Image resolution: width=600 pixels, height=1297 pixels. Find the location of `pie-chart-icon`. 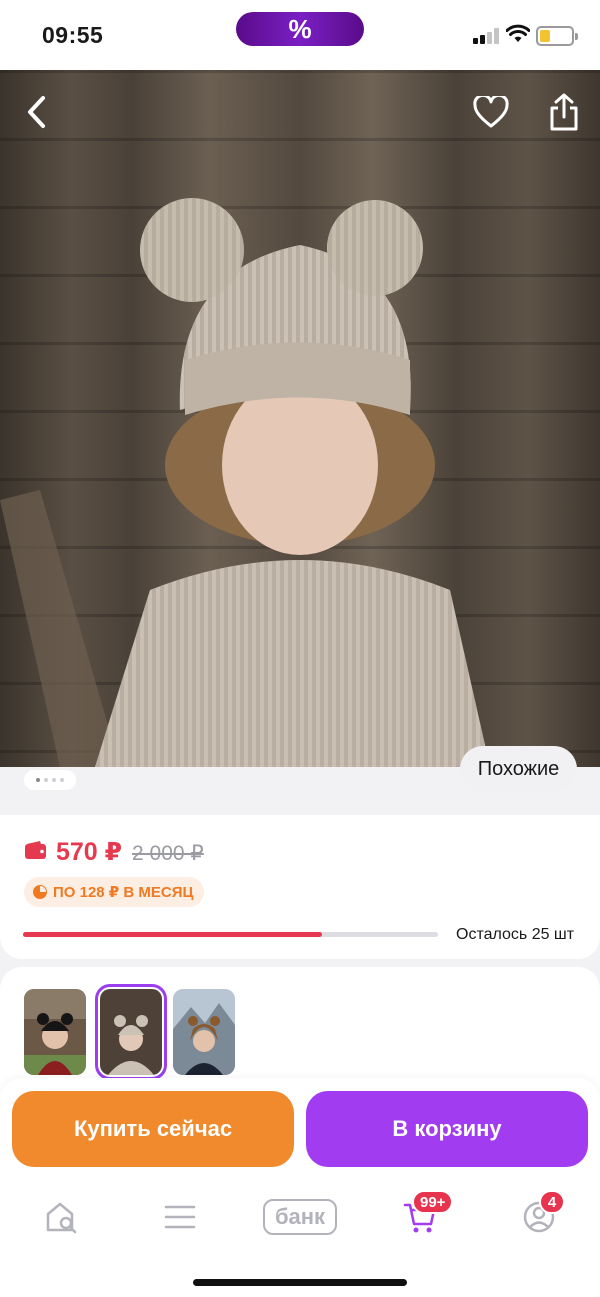

pie-chart-icon is located at coordinates (40, 892).